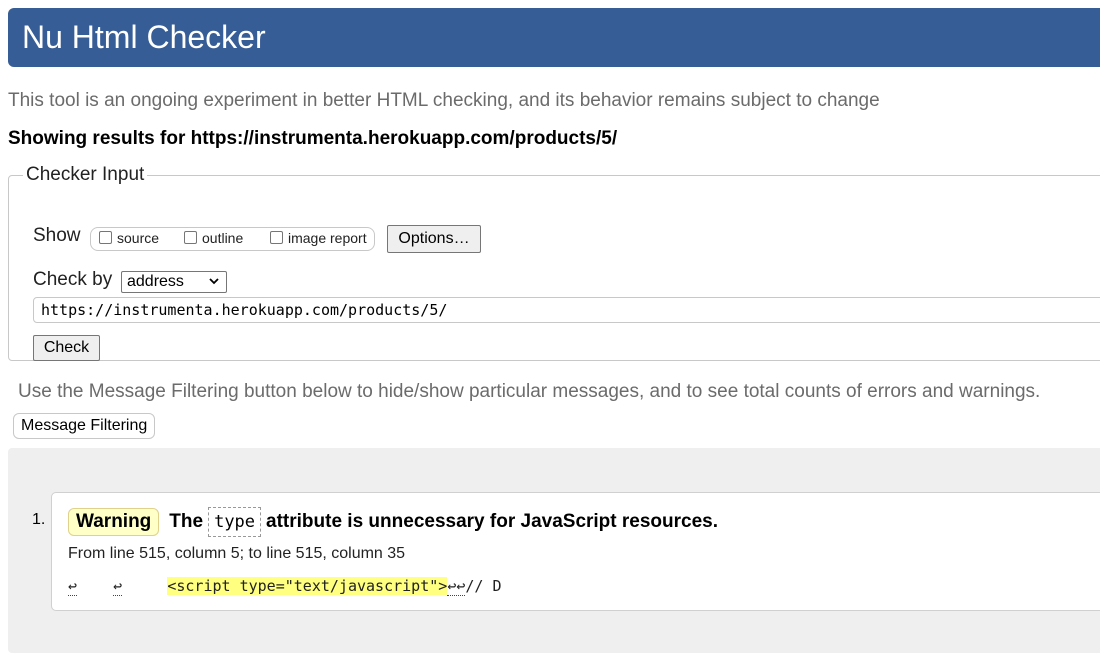  I want to click on page-title: Nu Html Checker, so click(144, 37).